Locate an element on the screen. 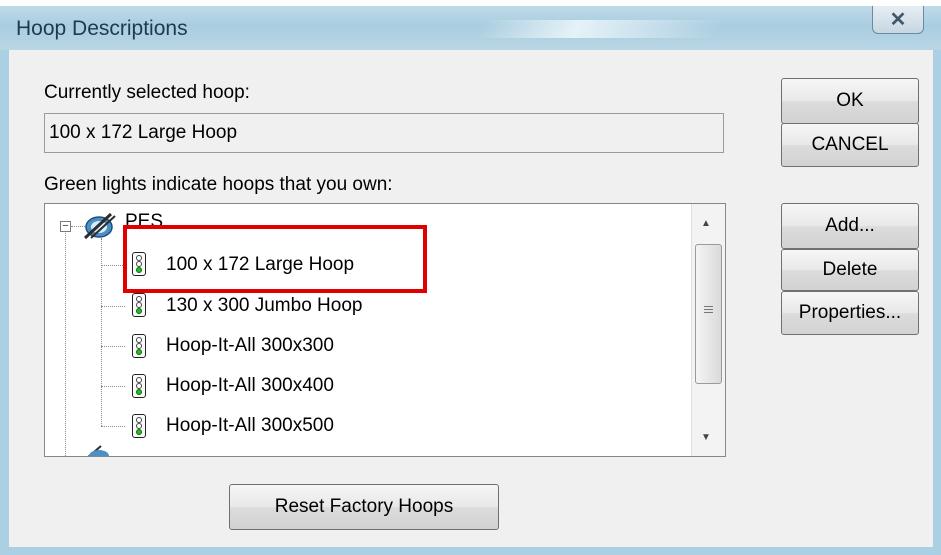  hoop-item-label: Hoop-It-All 300x400 is located at coordinates (250, 386).